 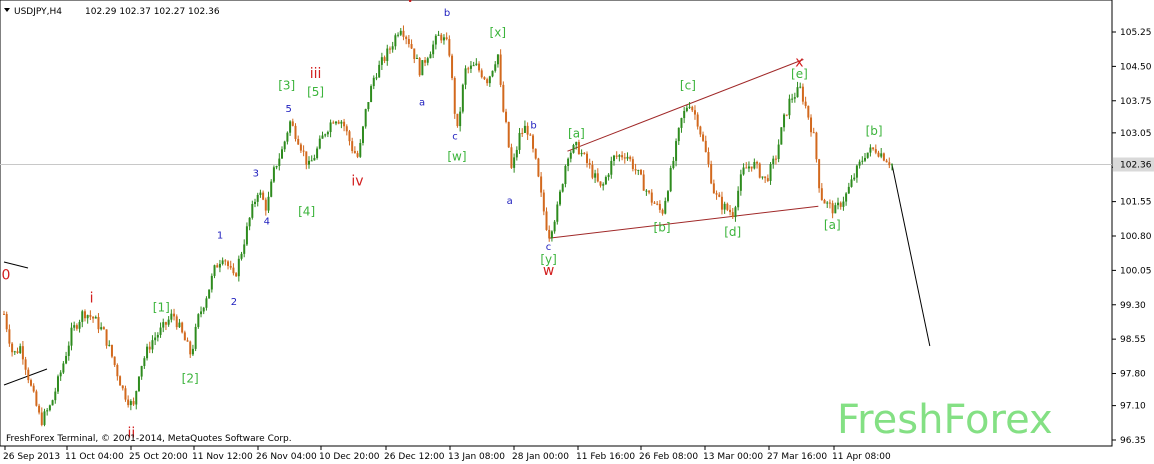 What do you see at coordinates (576, 133) in the screenshot?
I see `wave-label-green: [a]` at bounding box center [576, 133].